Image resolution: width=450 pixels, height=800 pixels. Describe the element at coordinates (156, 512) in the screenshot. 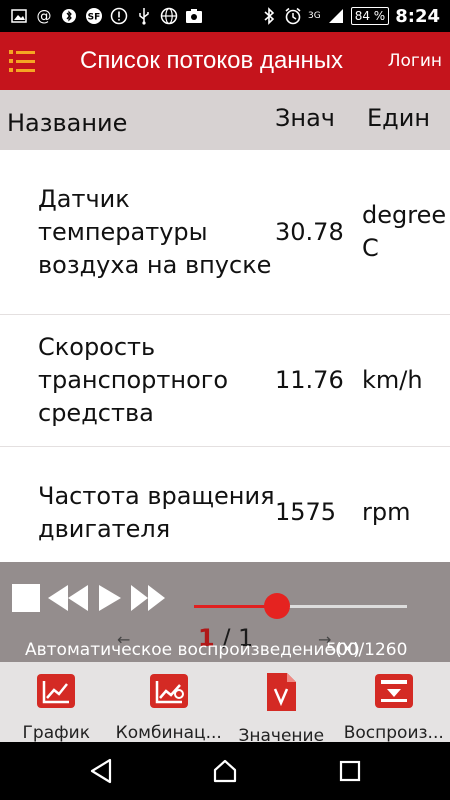

I see `row-name: Частота вращения двигателя` at that location.